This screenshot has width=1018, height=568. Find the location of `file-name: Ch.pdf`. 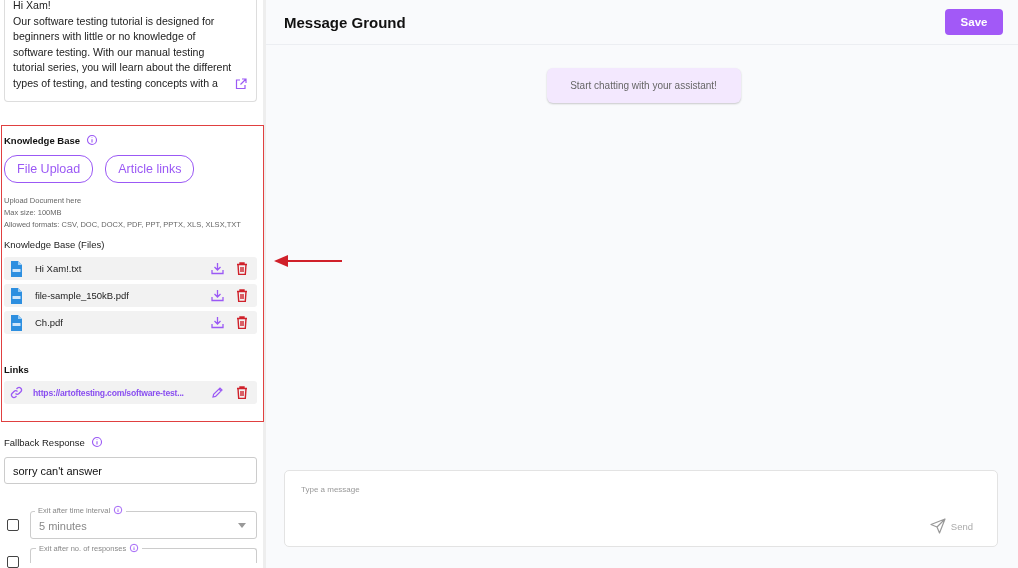

file-name: Ch.pdf is located at coordinates (49, 322).